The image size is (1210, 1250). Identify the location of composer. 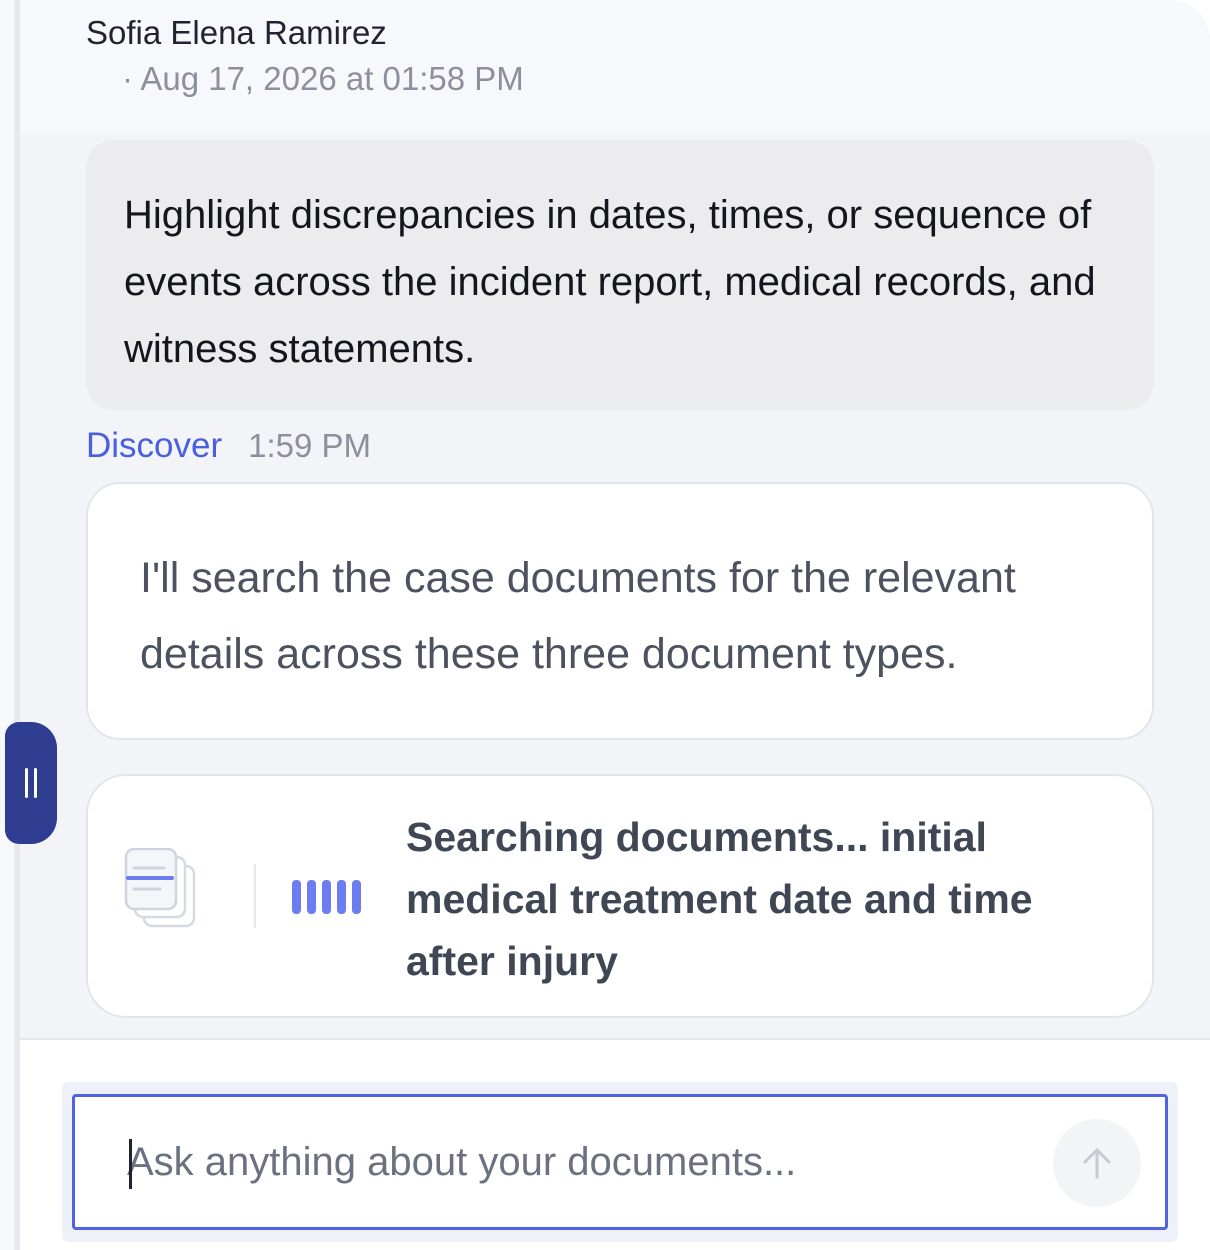
(620, 1162).